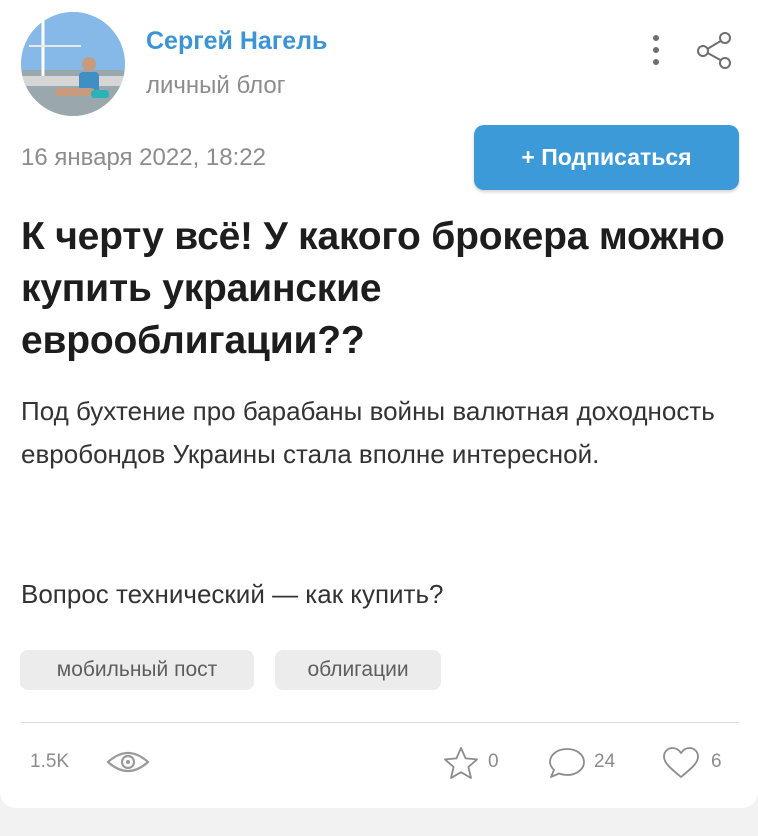  Describe the element at coordinates (681, 763) in the screenshot. I see `heart-icon` at that location.